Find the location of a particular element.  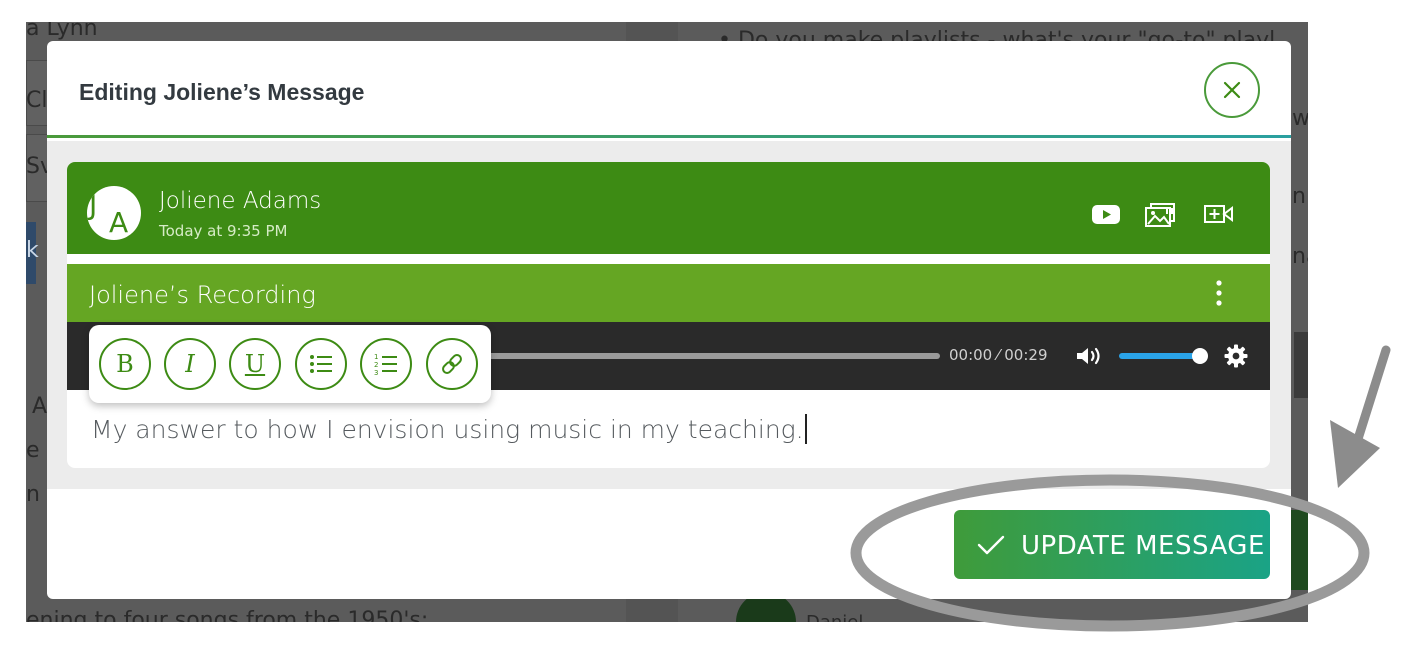

background-text: ni is located at coordinates (1300, 196).